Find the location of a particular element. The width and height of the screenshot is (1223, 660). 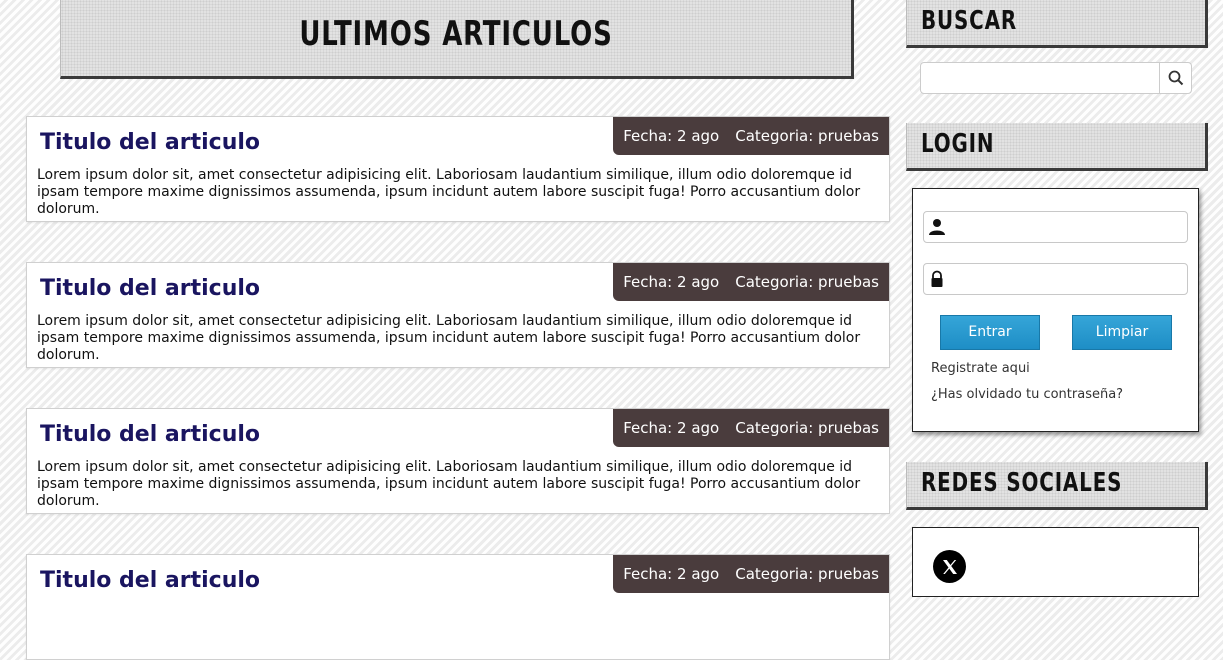

user-icon is located at coordinates (937, 227).